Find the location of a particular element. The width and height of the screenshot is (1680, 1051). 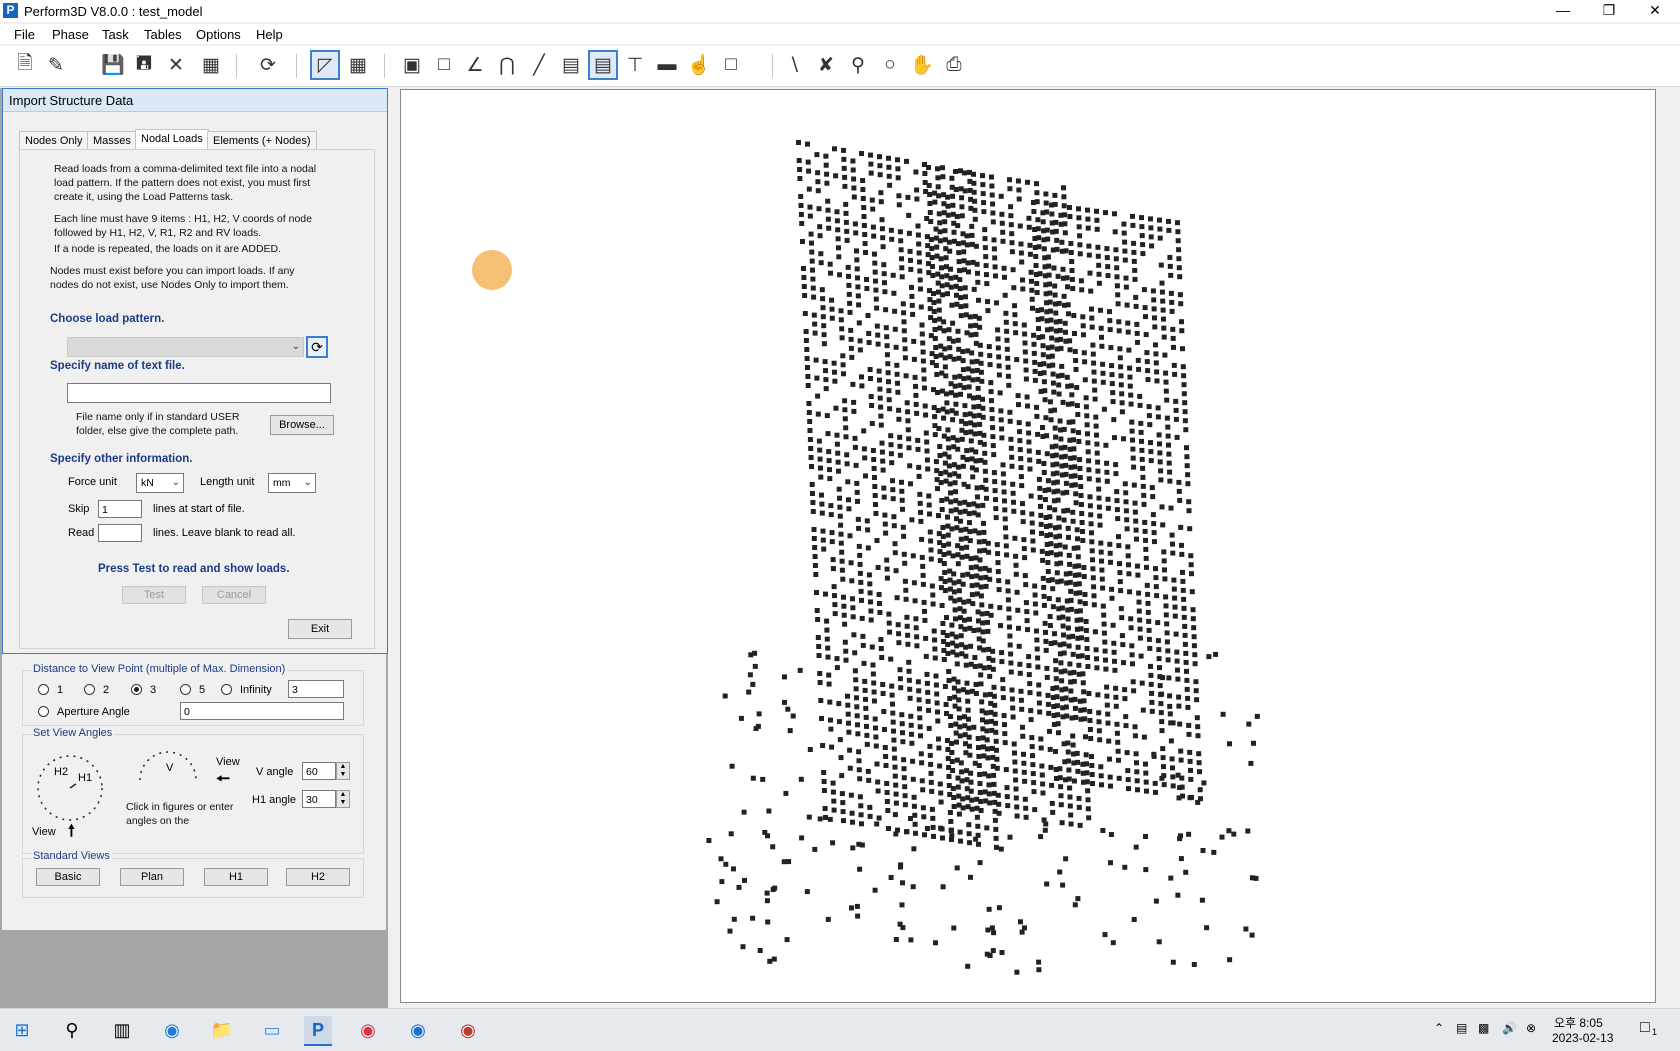

perform3d-taskbar-icon: P is located at coordinates (318, 1031).